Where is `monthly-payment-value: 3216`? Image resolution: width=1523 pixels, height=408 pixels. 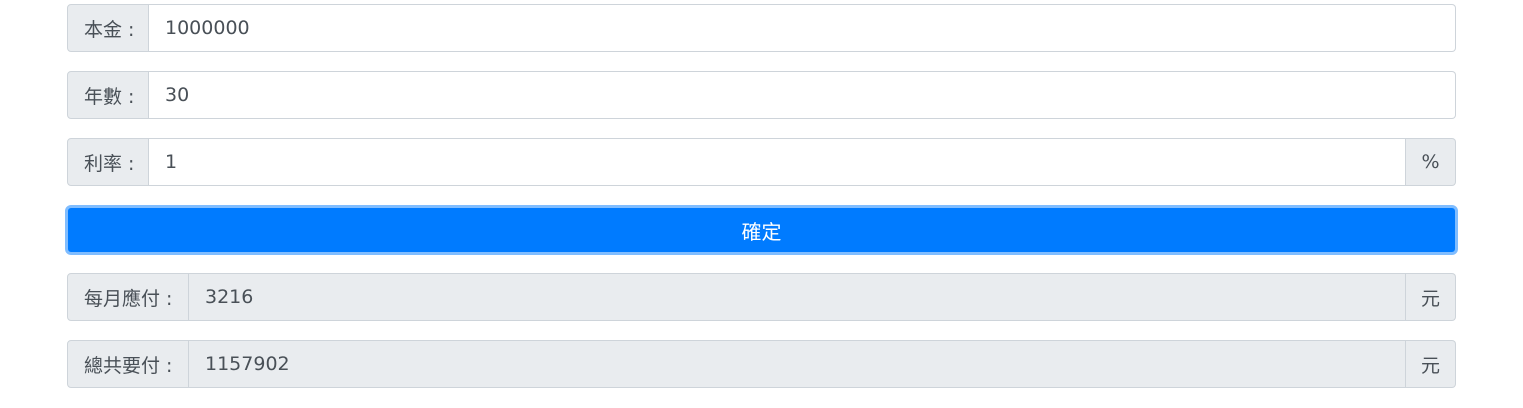 monthly-payment-value: 3216 is located at coordinates (797, 297).